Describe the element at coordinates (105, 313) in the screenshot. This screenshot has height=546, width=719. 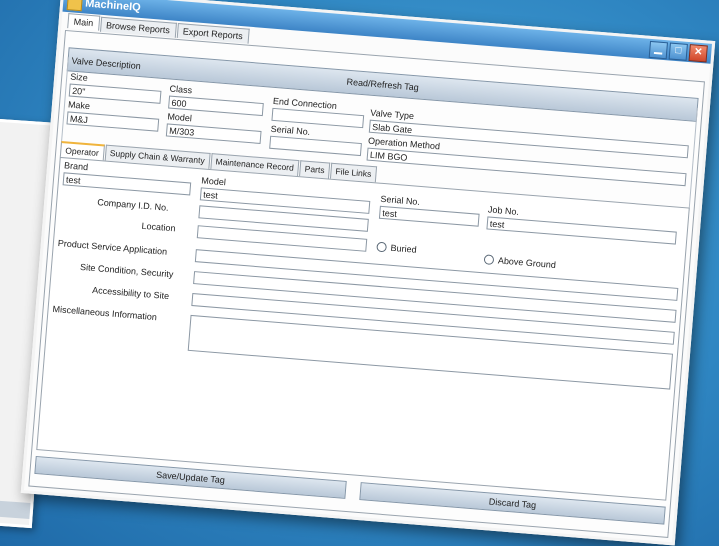
I see `misc-info-label: Miscellaneous Information` at that location.